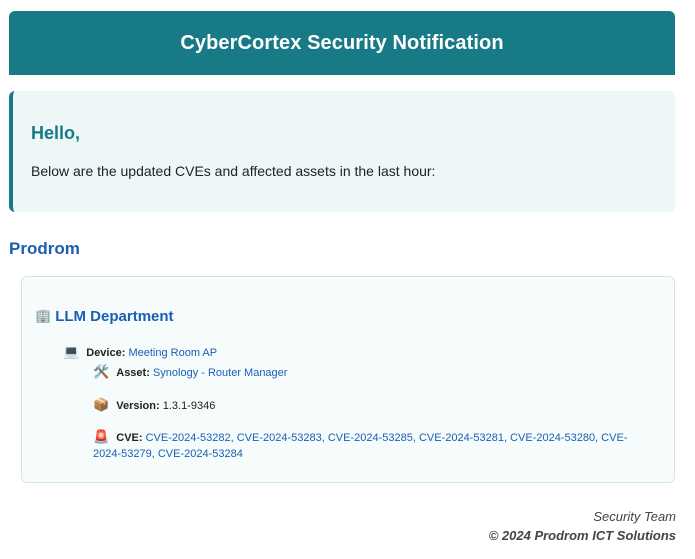 This screenshot has width=695, height=559. I want to click on asset-link: Synology - Router Manager, so click(220, 373).